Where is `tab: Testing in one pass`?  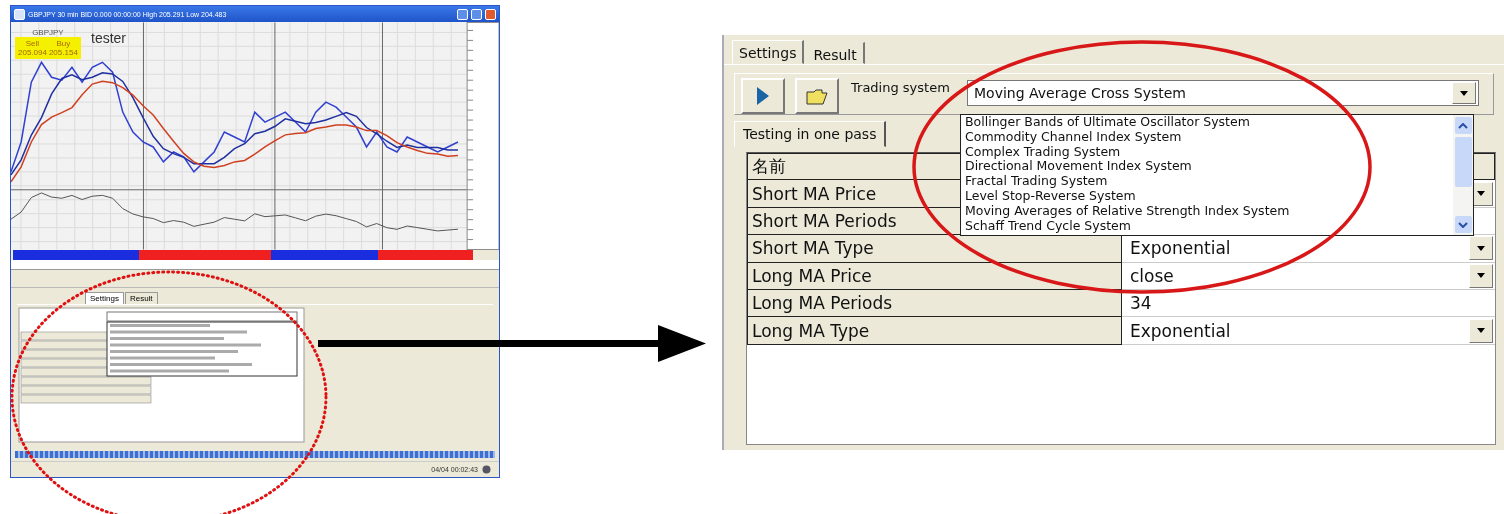 tab: Testing in one pass is located at coordinates (810, 134).